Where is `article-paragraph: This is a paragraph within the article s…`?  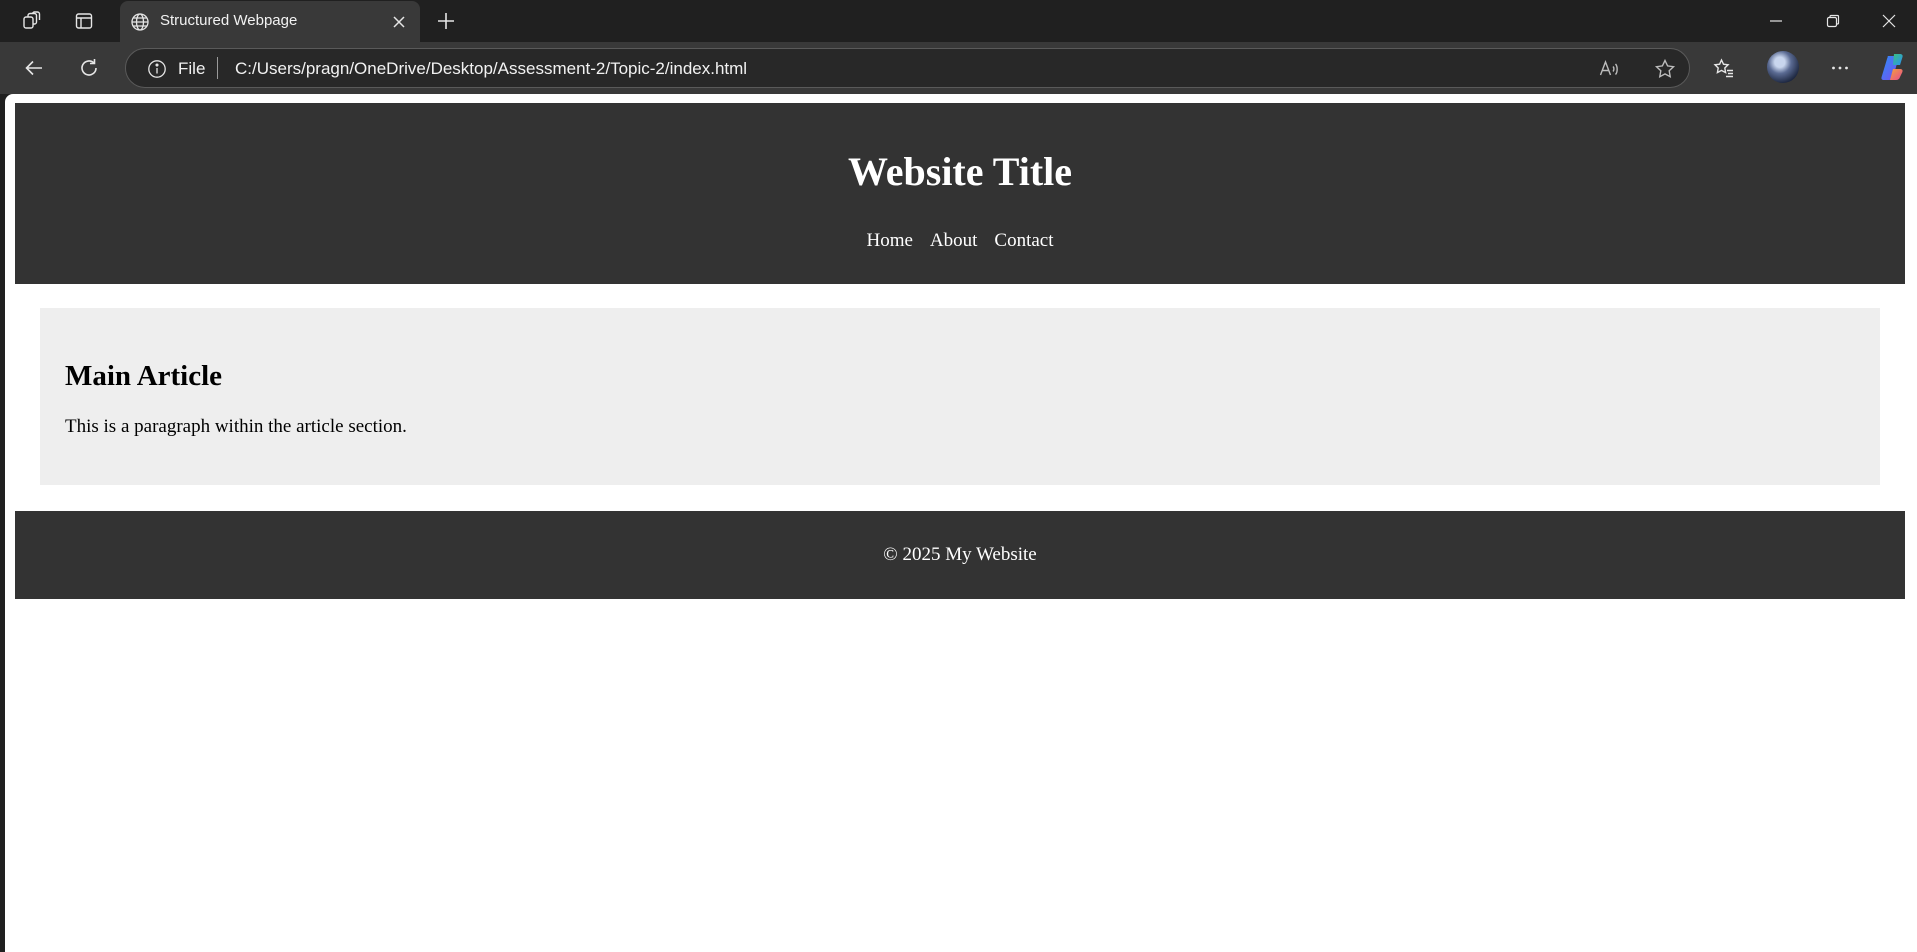
article-paragraph: This is a paragraph within the article s… is located at coordinates (236, 426).